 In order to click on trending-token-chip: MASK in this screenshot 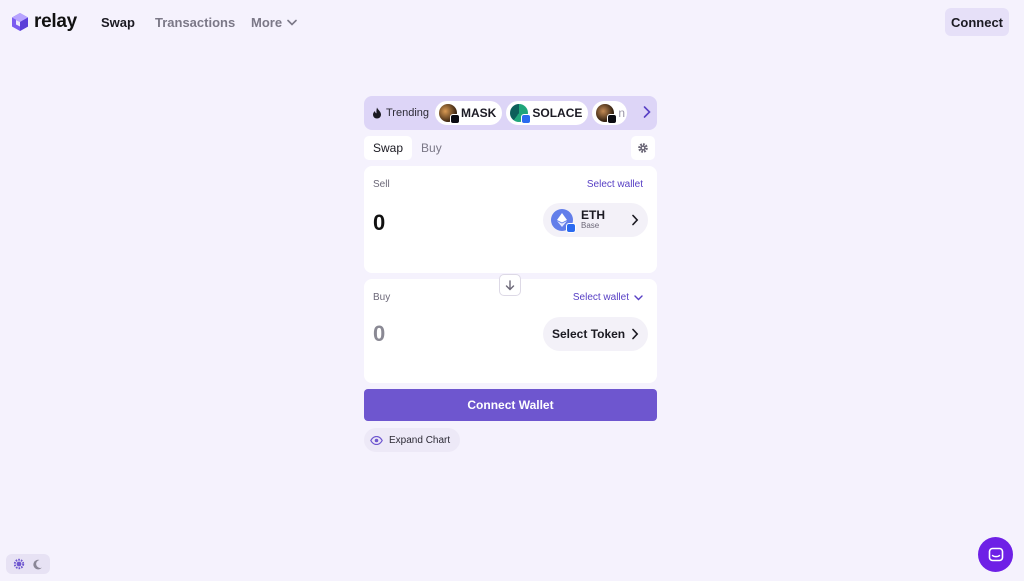, I will do `click(469, 113)`.